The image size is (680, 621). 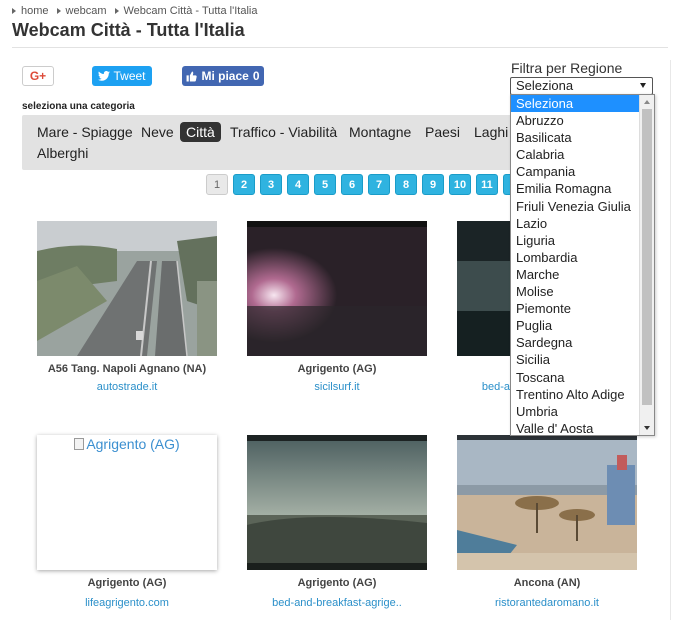 What do you see at coordinates (647, 428) in the screenshot?
I see `scroll-down-icon` at bounding box center [647, 428].